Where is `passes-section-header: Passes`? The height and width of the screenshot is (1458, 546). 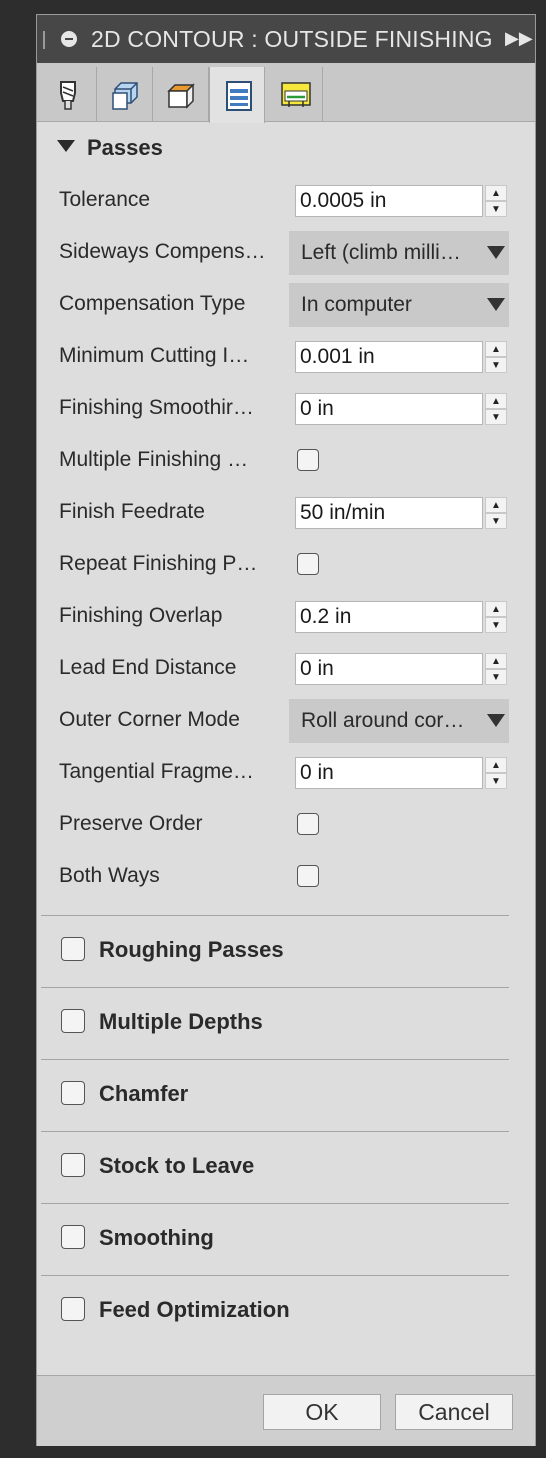
passes-section-header: Passes is located at coordinates (110, 148).